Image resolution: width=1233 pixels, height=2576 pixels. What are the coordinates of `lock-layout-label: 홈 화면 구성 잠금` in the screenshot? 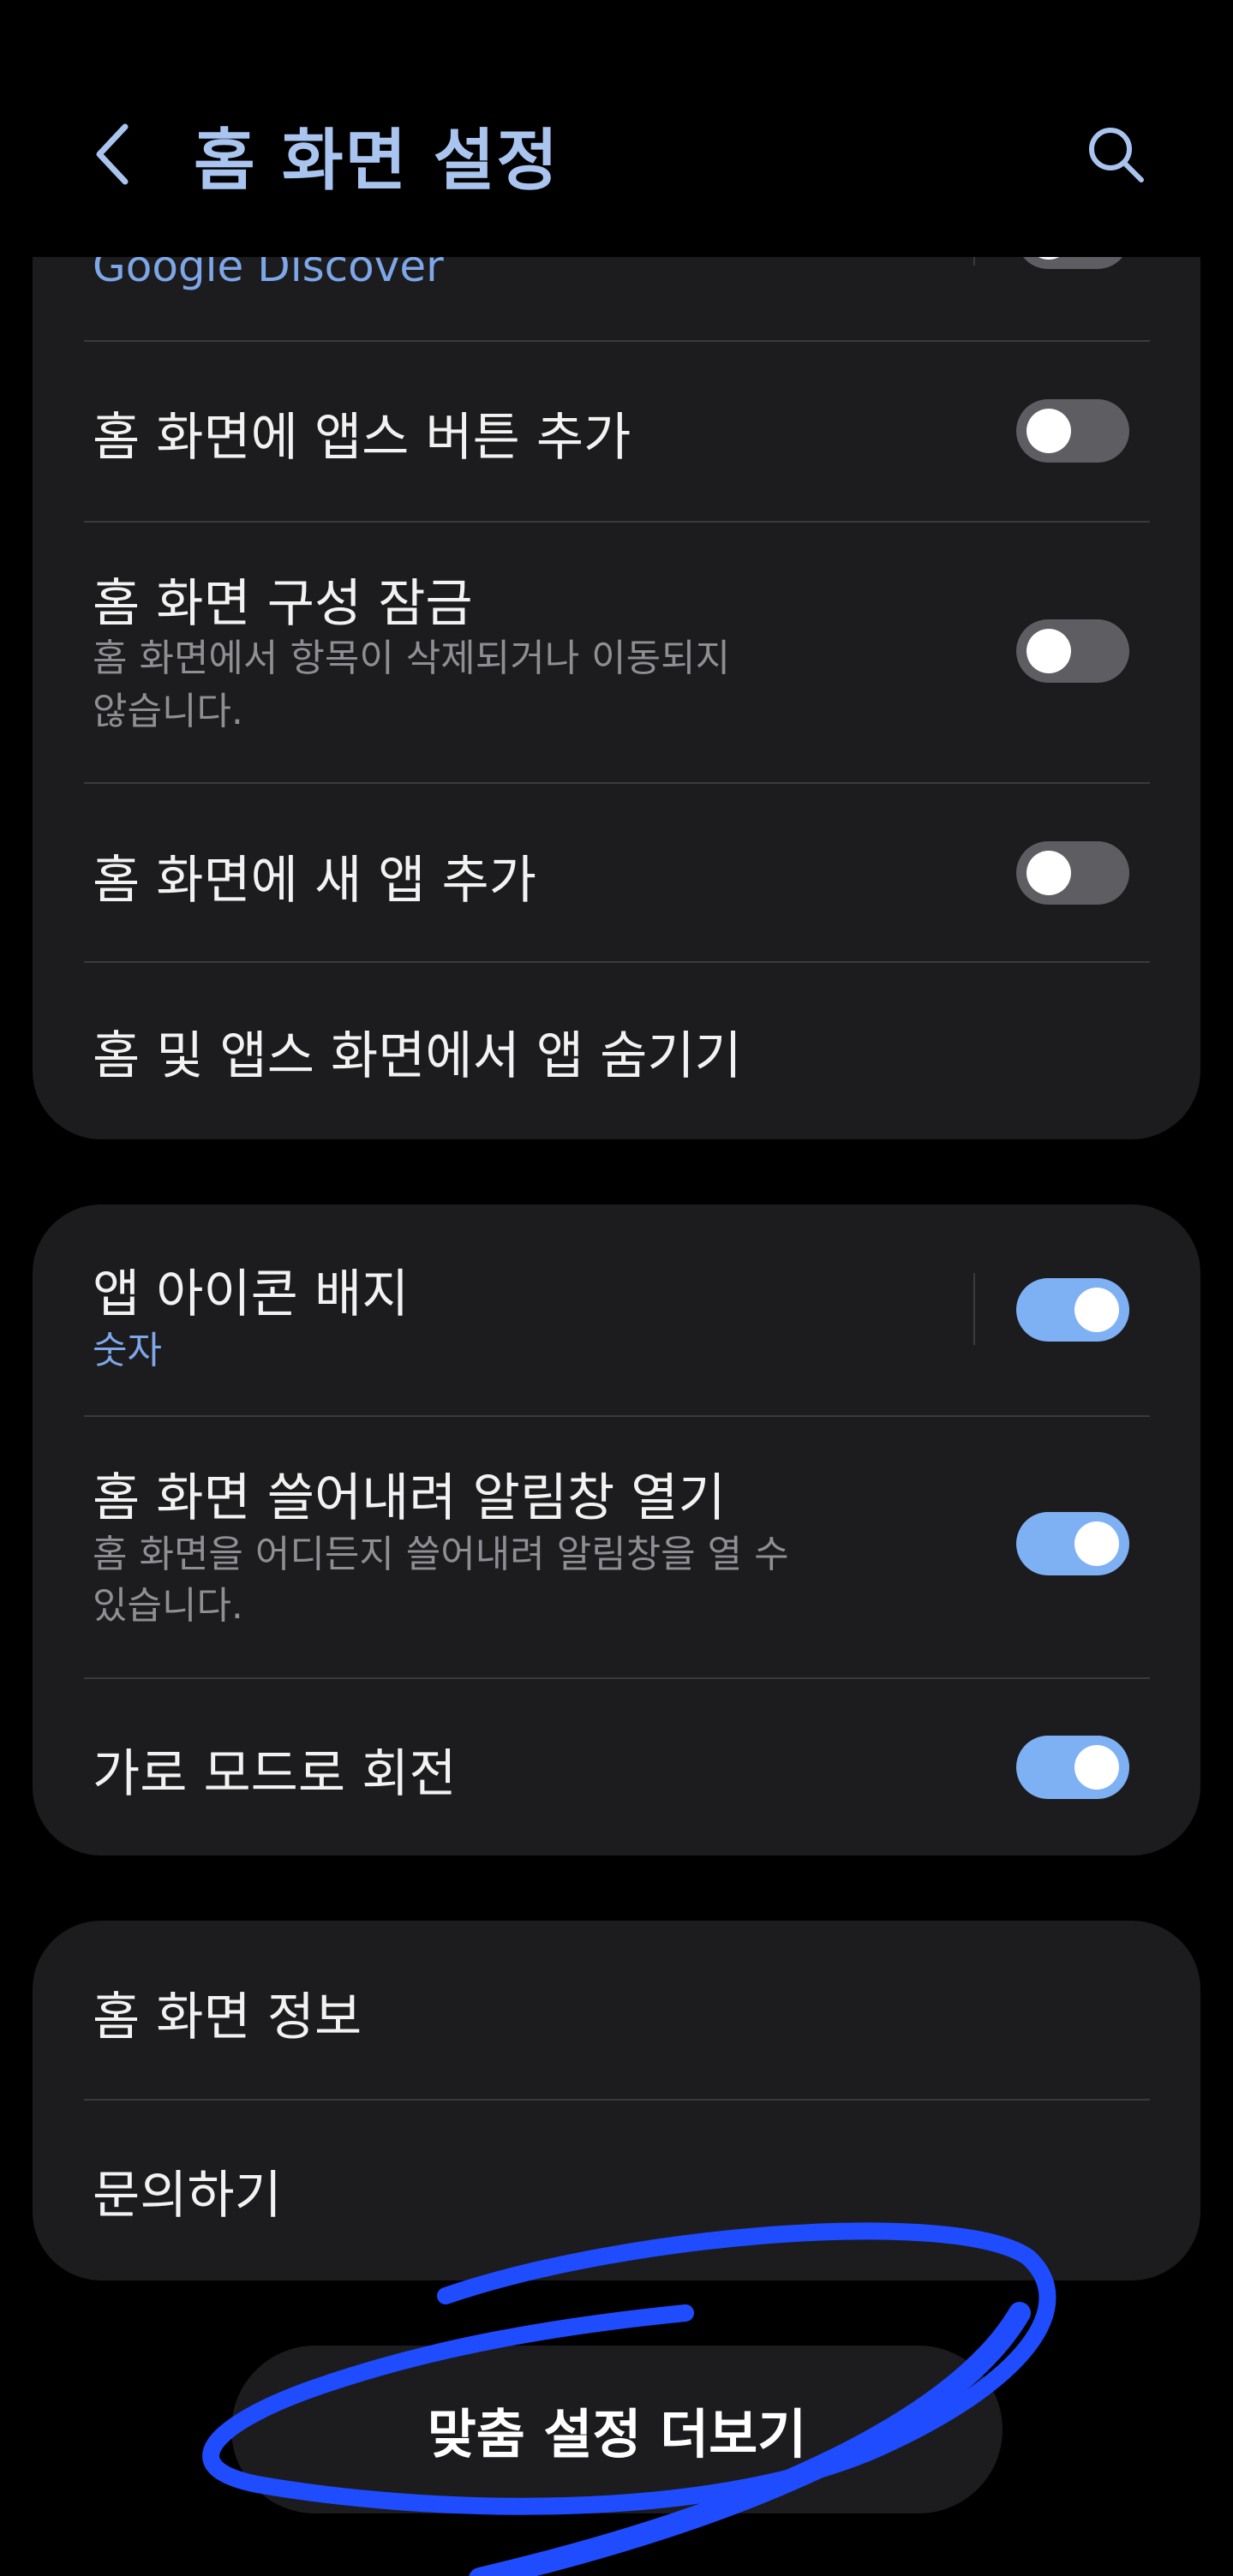 It's located at (283, 604).